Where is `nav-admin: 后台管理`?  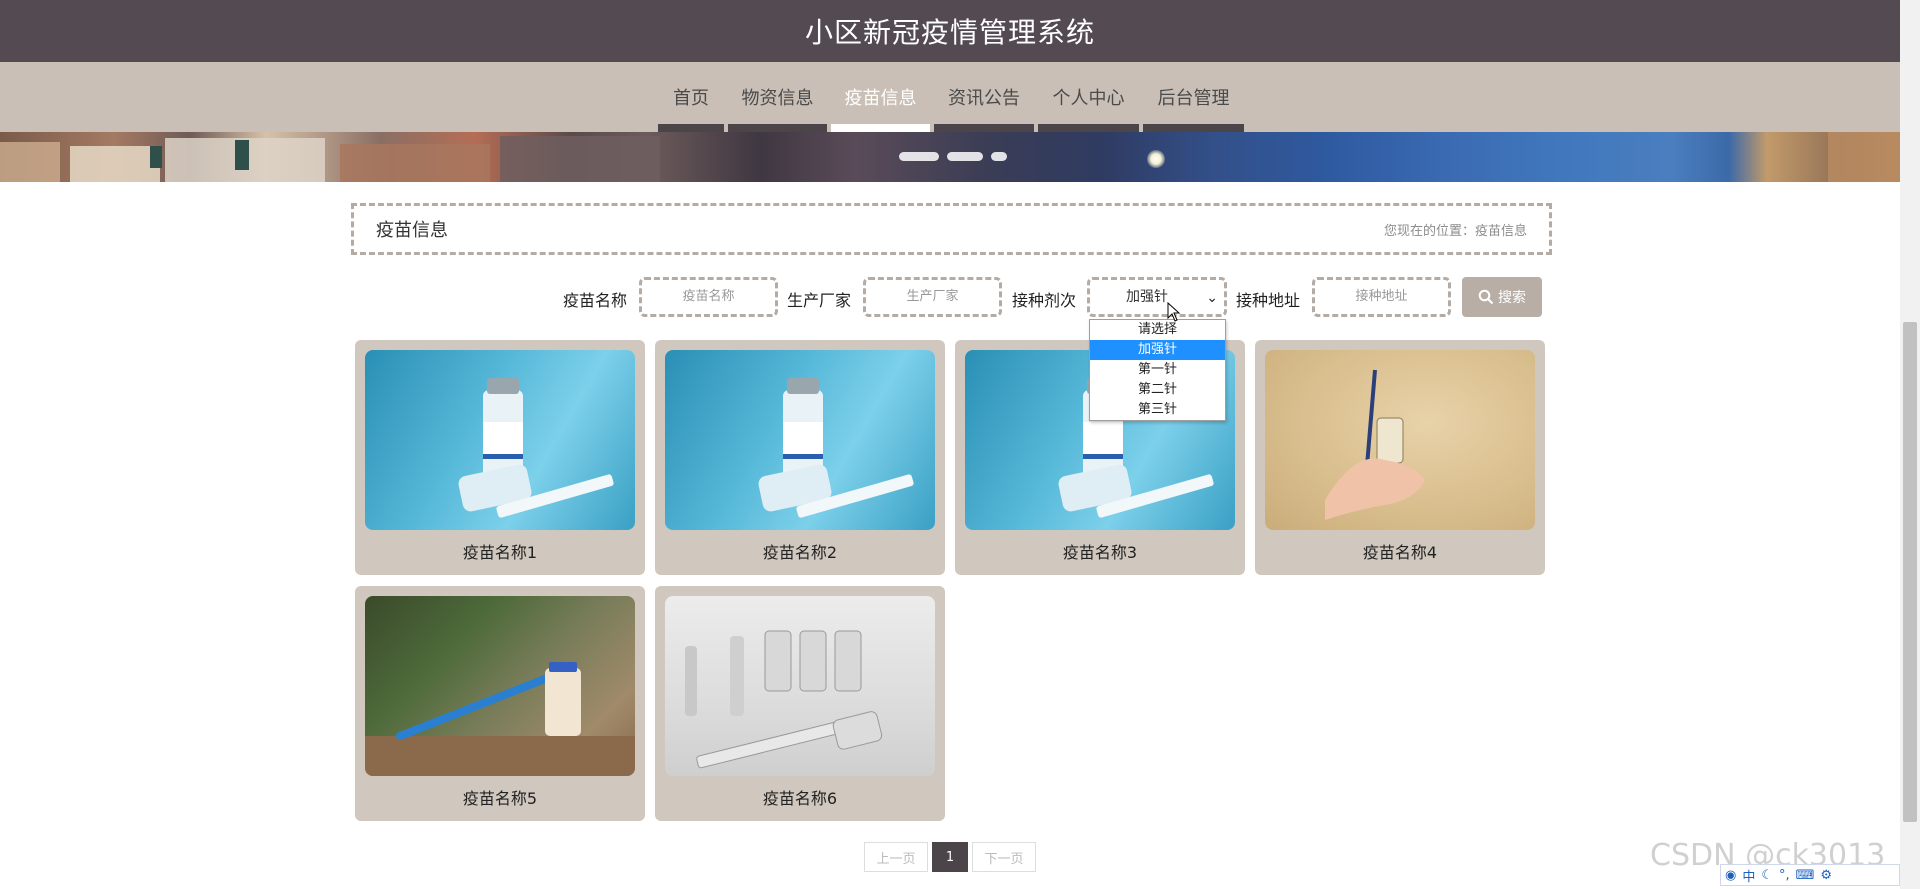 nav-admin: 后台管理 is located at coordinates (1193, 97).